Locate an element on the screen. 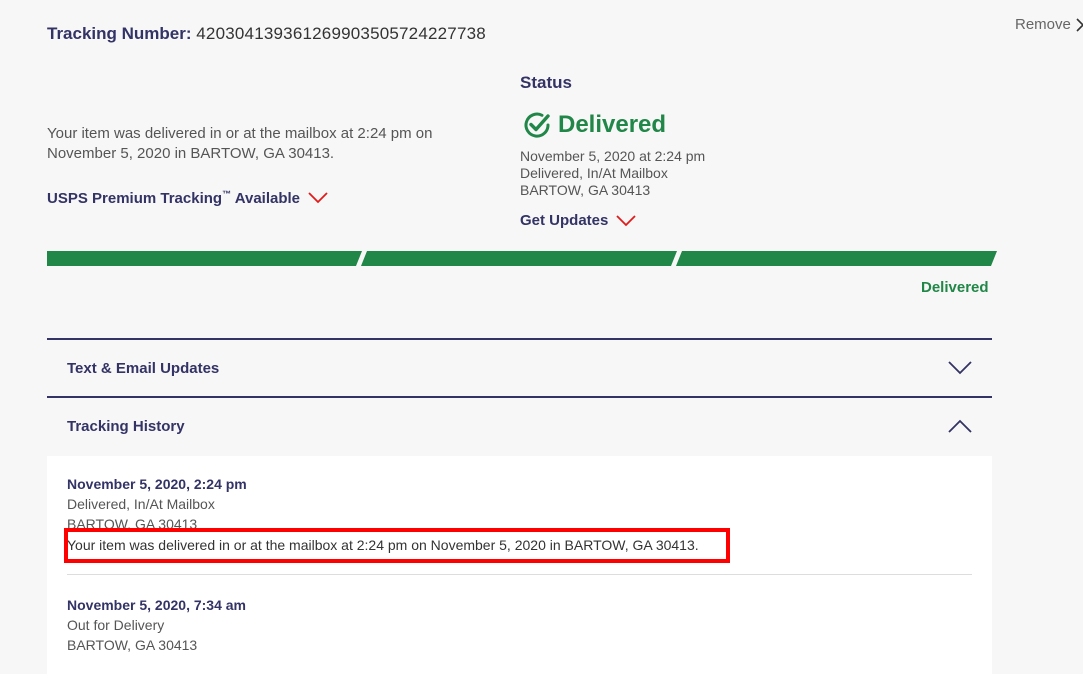 This screenshot has width=1083, height=674. tracking-history-label: Tracking History is located at coordinates (126, 426).